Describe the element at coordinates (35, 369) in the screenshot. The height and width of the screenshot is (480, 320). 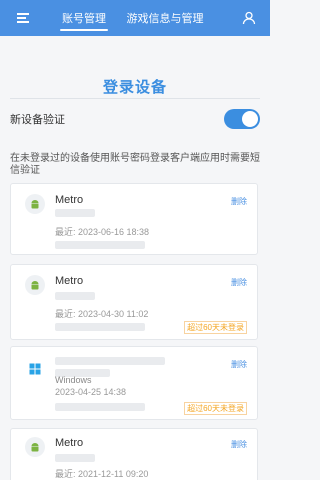
I see `windows-icon` at that location.